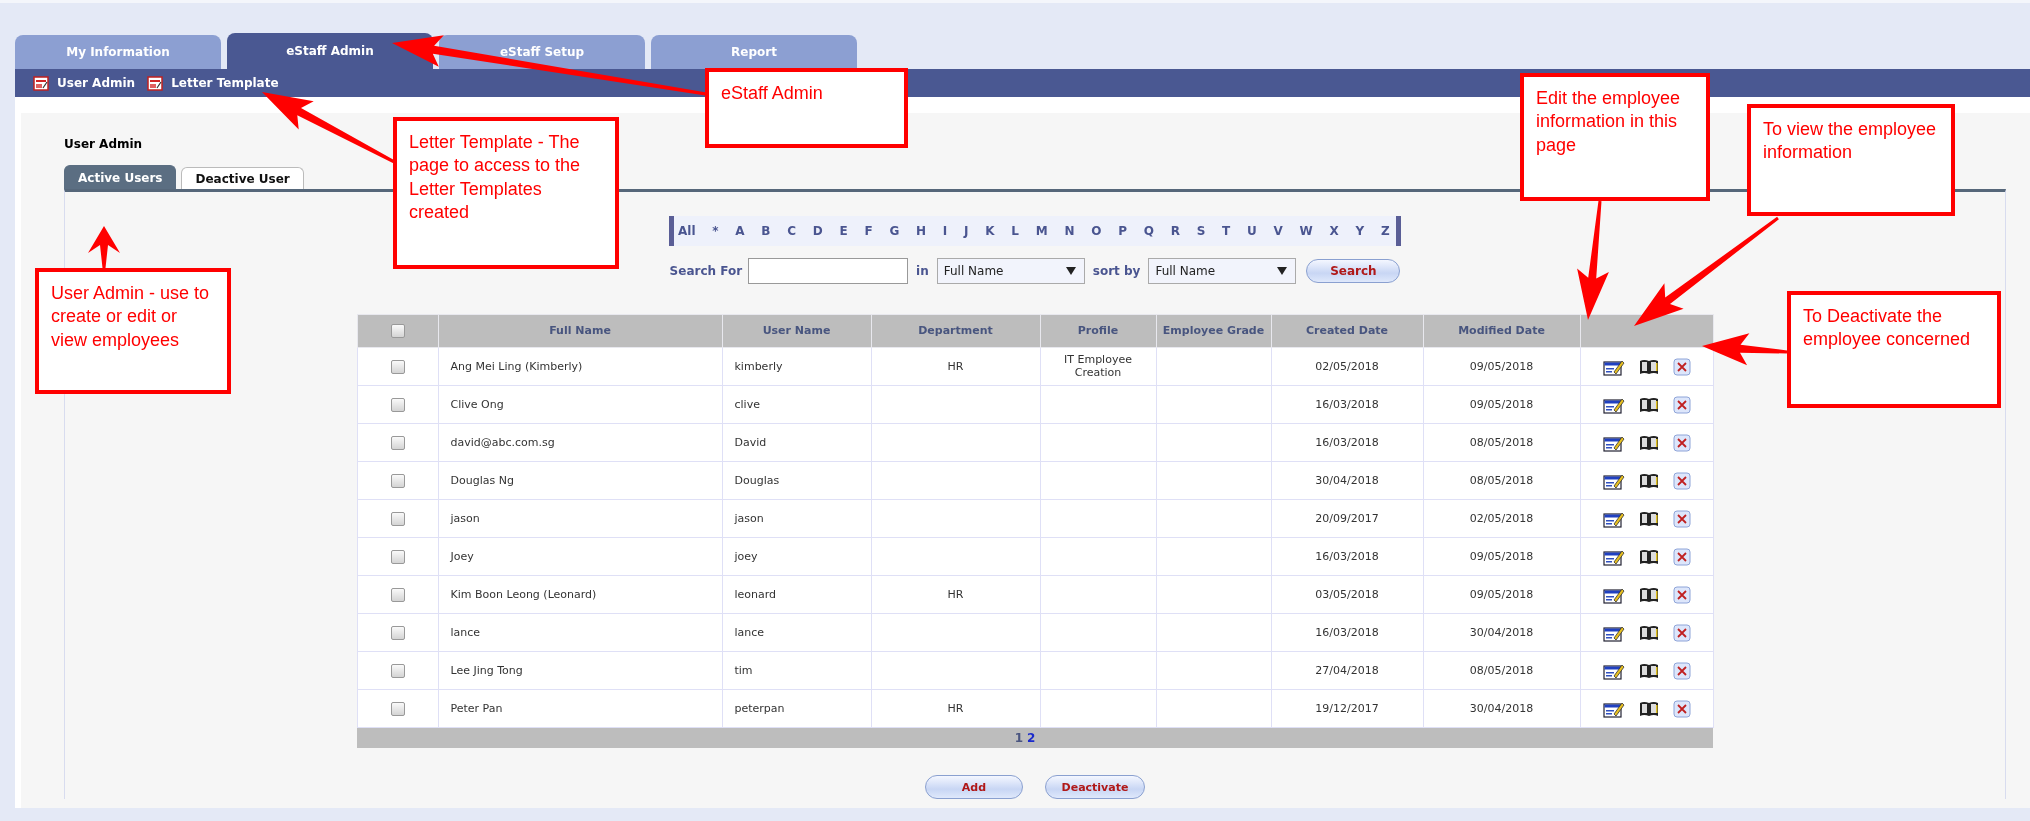 The image size is (2030, 821). What do you see at coordinates (796, 331) in the screenshot?
I see `column-header: User Name` at bounding box center [796, 331].